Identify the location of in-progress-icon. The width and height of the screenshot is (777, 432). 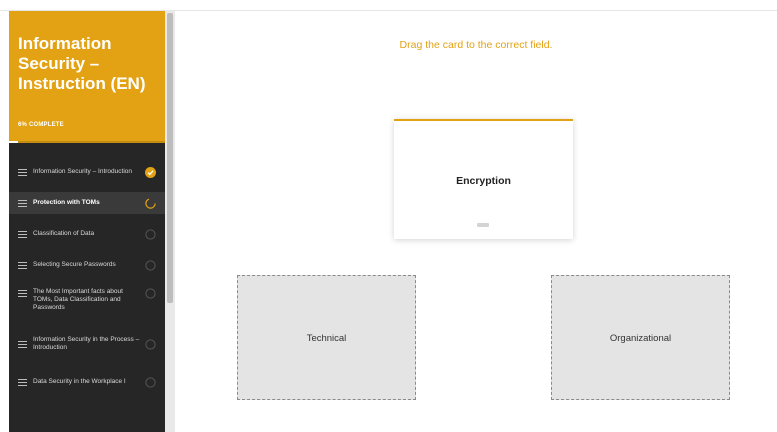
(150, 203).